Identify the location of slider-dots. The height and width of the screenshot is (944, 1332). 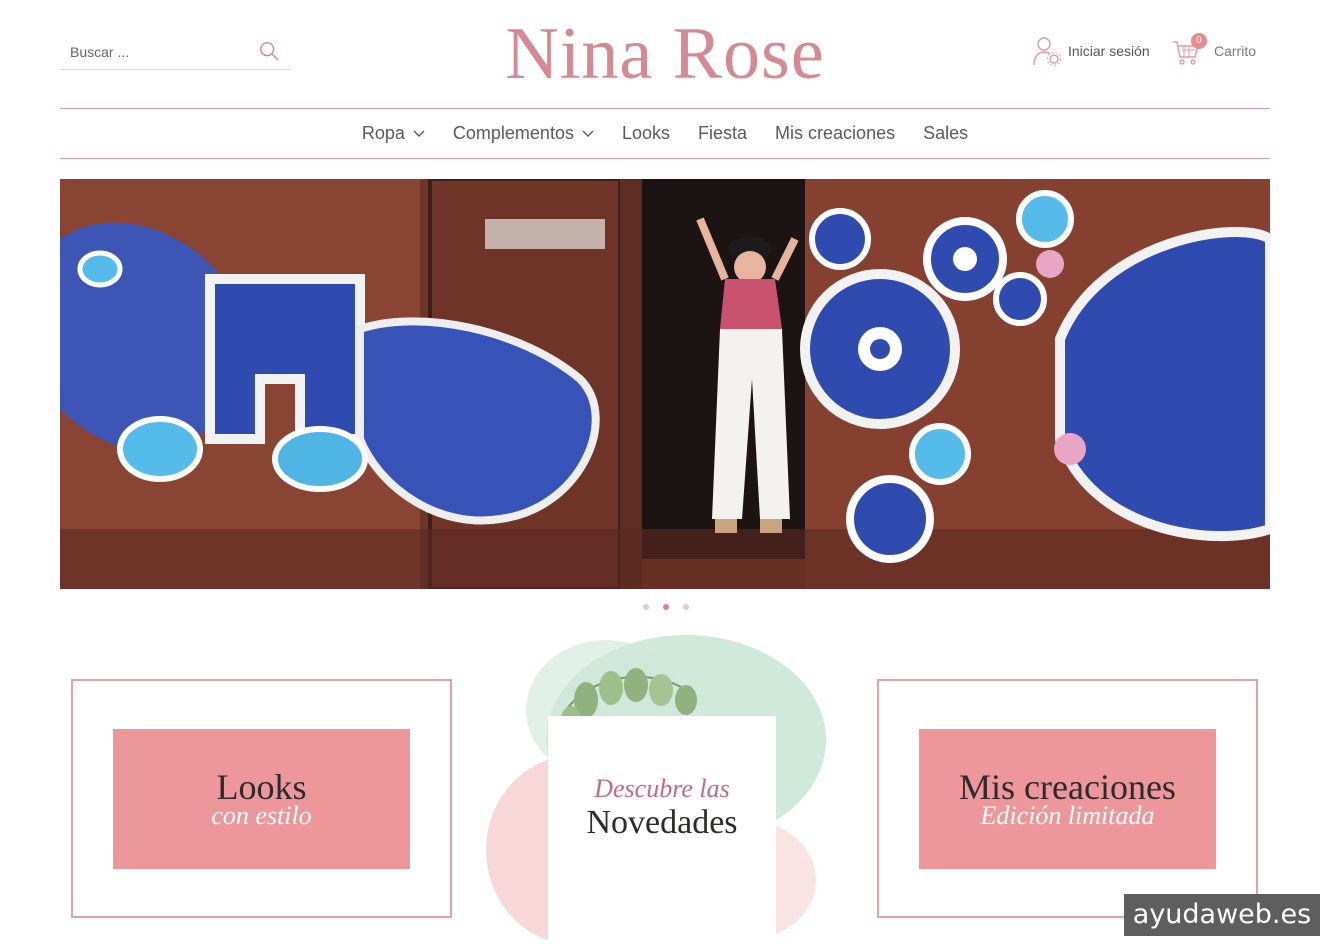
(666, 607).